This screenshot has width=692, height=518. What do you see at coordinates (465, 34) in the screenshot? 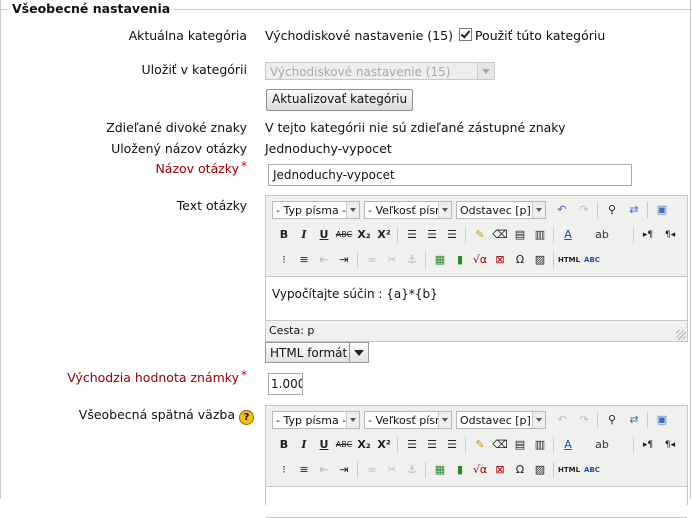
I see `use-category-checkbox` at bounding box center [465, 34].